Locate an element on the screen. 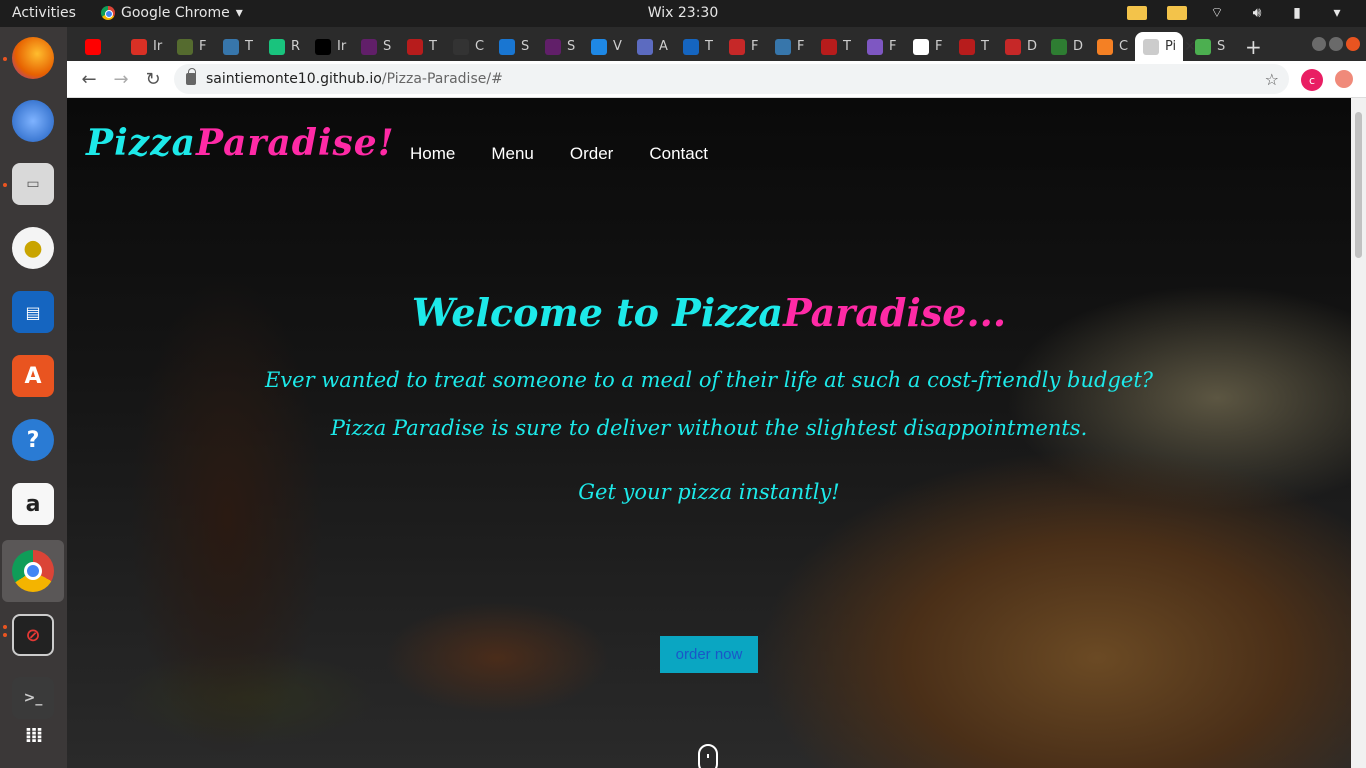 This screenshot has height=768, width=1366. order-now-button: order now is located at coordinates (709, 654).